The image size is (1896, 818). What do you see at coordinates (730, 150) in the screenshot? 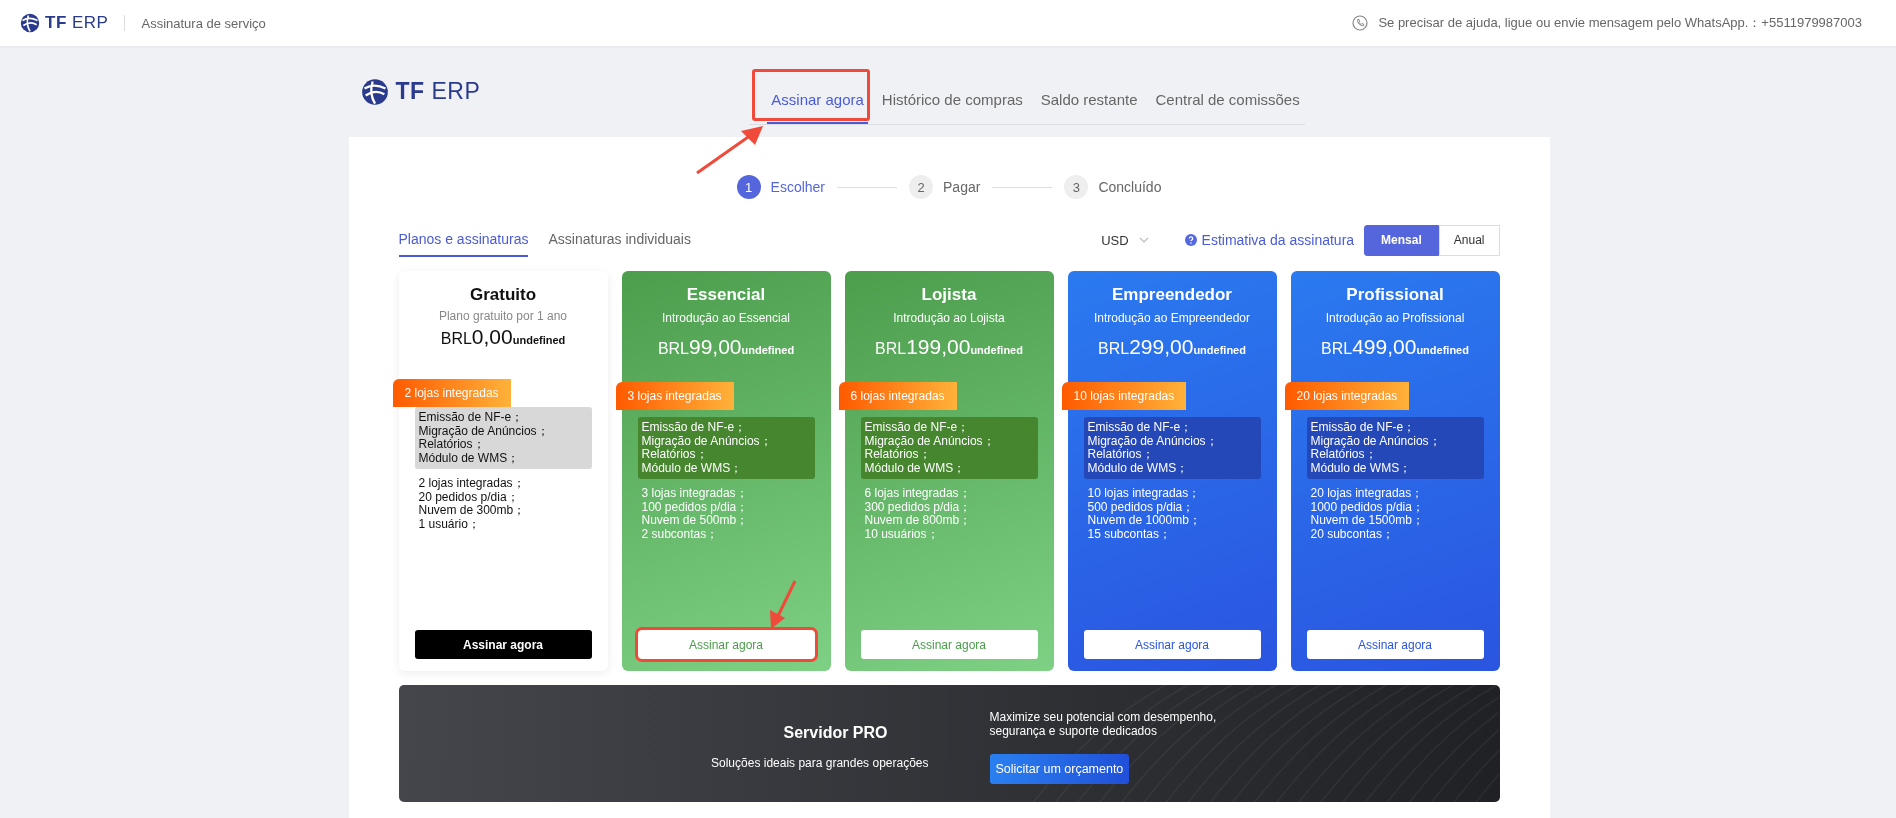
I see `arrow-annotation` at bounding box center [730, 150].